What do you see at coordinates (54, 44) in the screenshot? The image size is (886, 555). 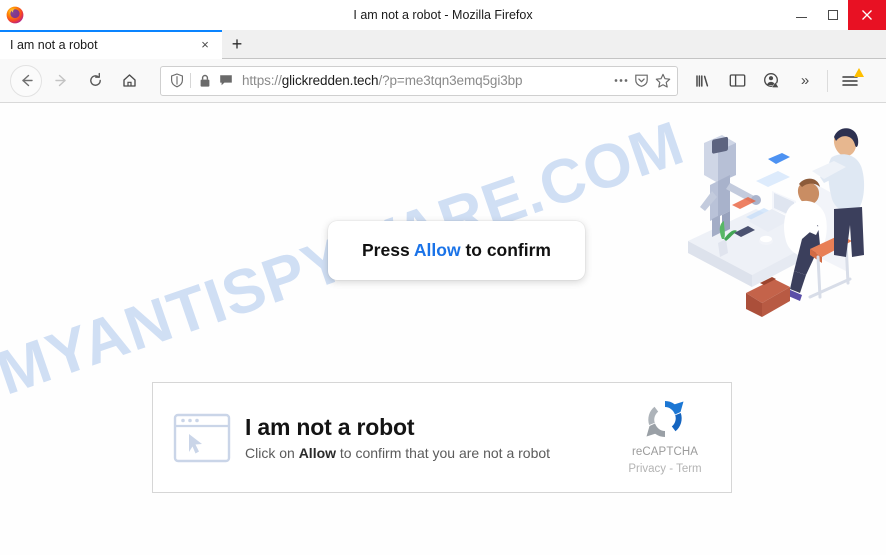 I see `tab-title: I am not a robot` at bounding box center [54, 44].